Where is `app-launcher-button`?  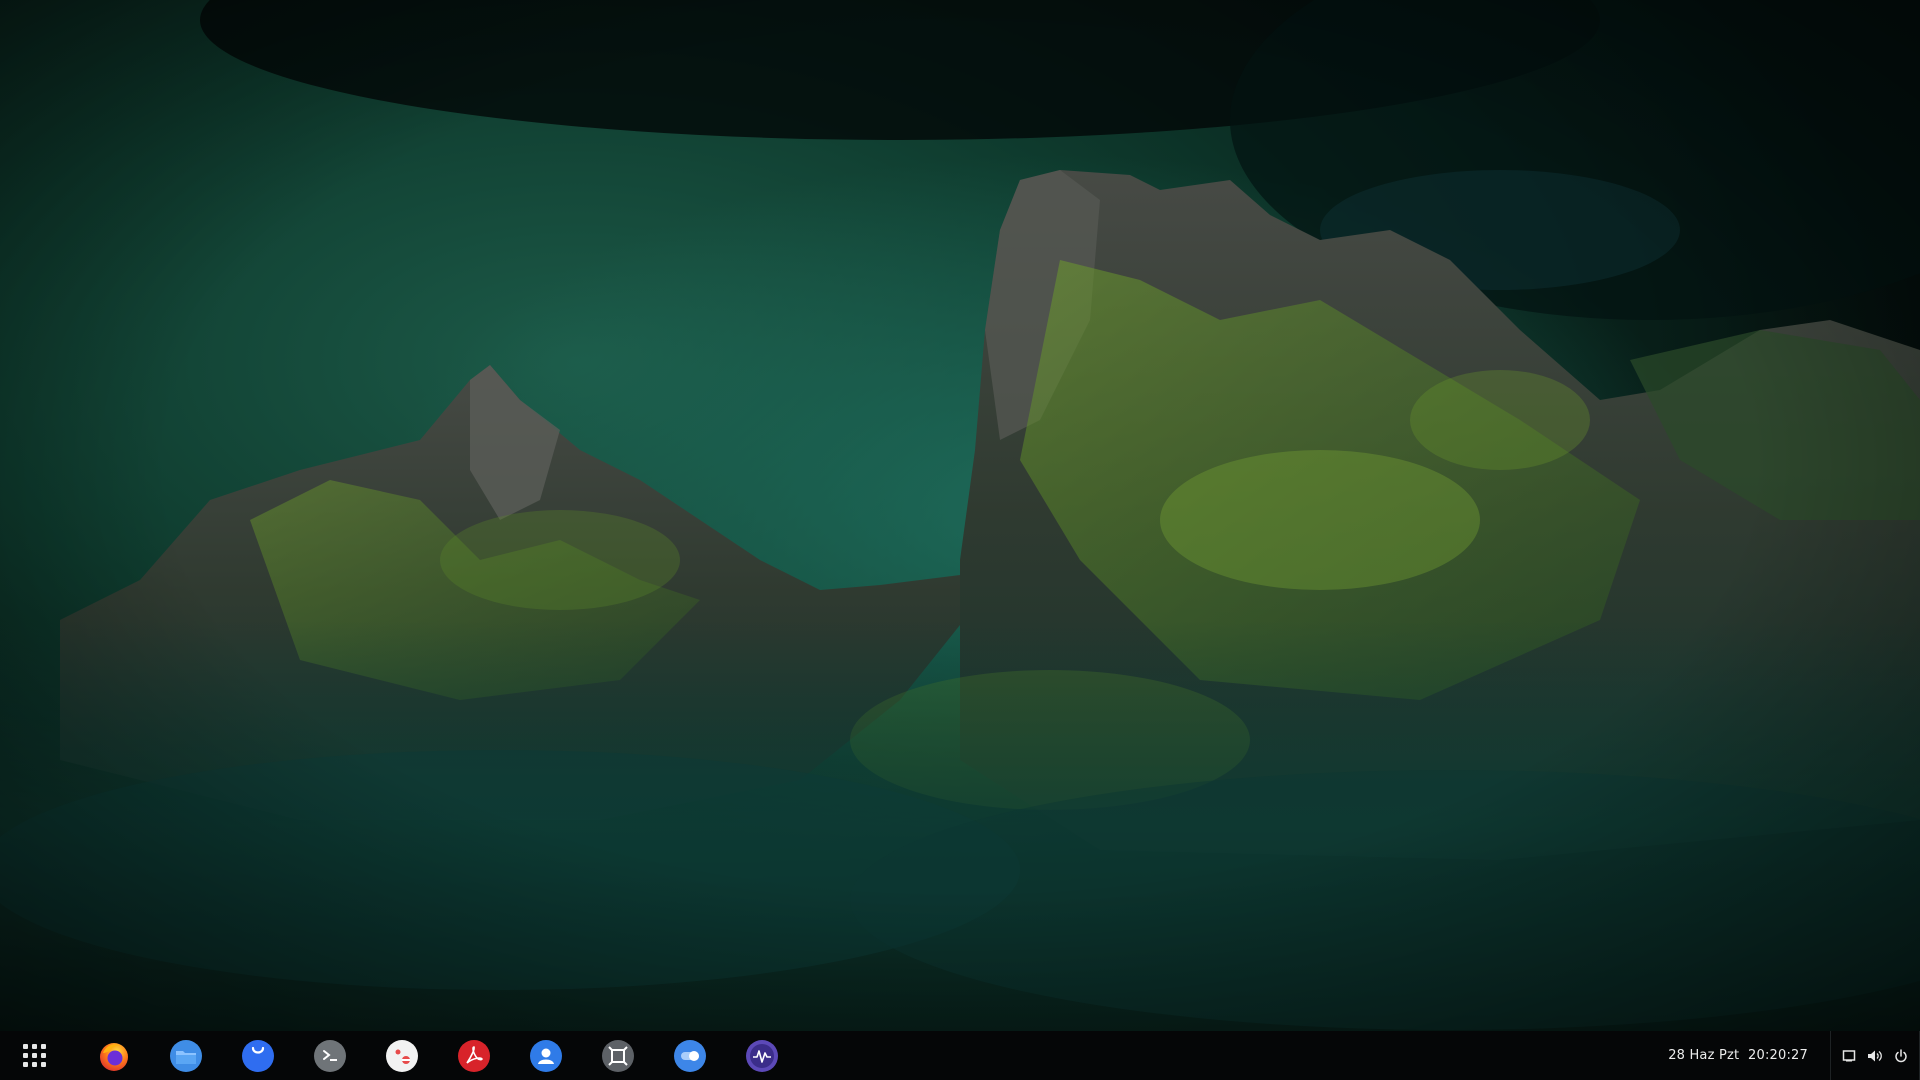
app-launcher-button is located at coordinates (34, 1056).